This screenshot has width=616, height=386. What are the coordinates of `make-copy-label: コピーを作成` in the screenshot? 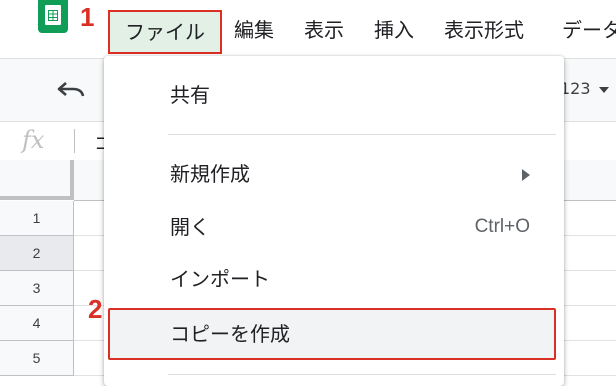 It's located at (230, 334).